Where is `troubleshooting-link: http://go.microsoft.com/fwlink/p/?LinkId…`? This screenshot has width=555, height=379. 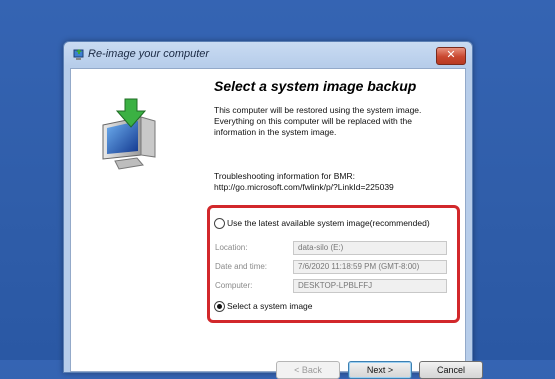 troubleshooting-link: http://go.microsoft.com/fwlink/p/?LinkId… is located at coordinates (339, 187).